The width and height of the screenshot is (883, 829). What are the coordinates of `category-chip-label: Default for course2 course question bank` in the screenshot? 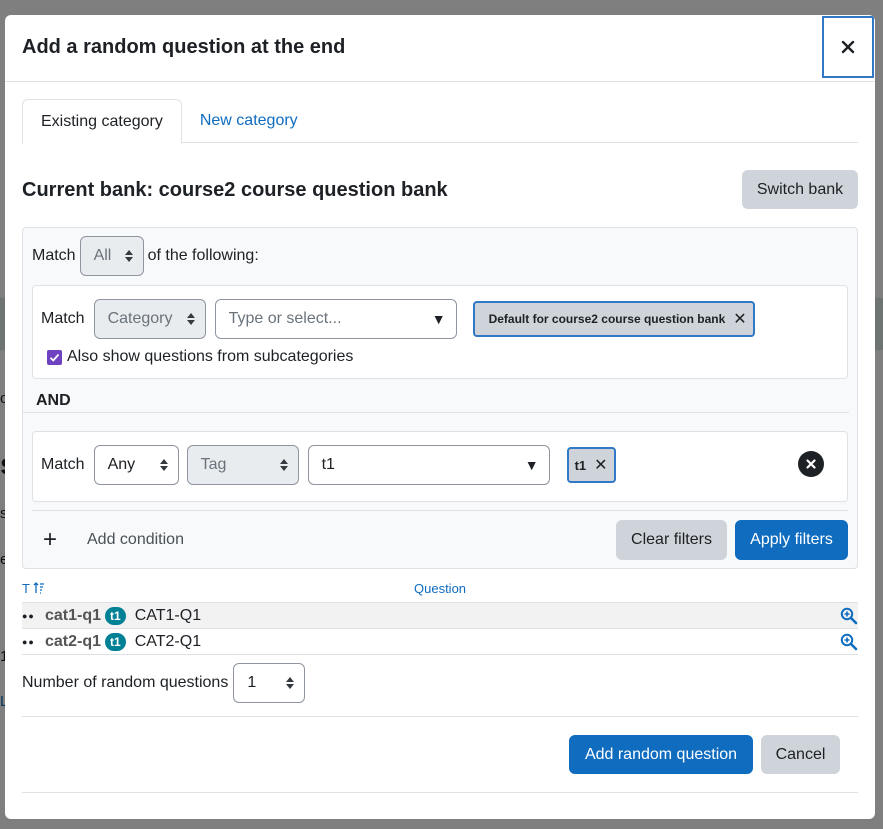 It's located at (607, 319).